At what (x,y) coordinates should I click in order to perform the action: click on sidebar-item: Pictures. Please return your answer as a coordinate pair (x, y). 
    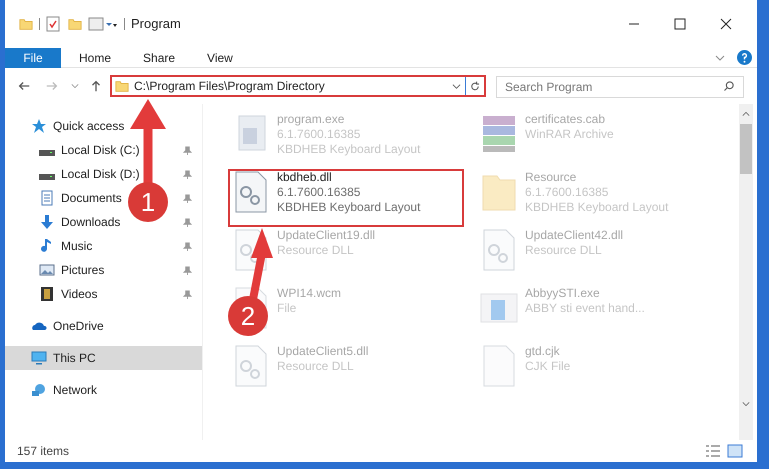
    Looking at the image, I should click on (82, 270).